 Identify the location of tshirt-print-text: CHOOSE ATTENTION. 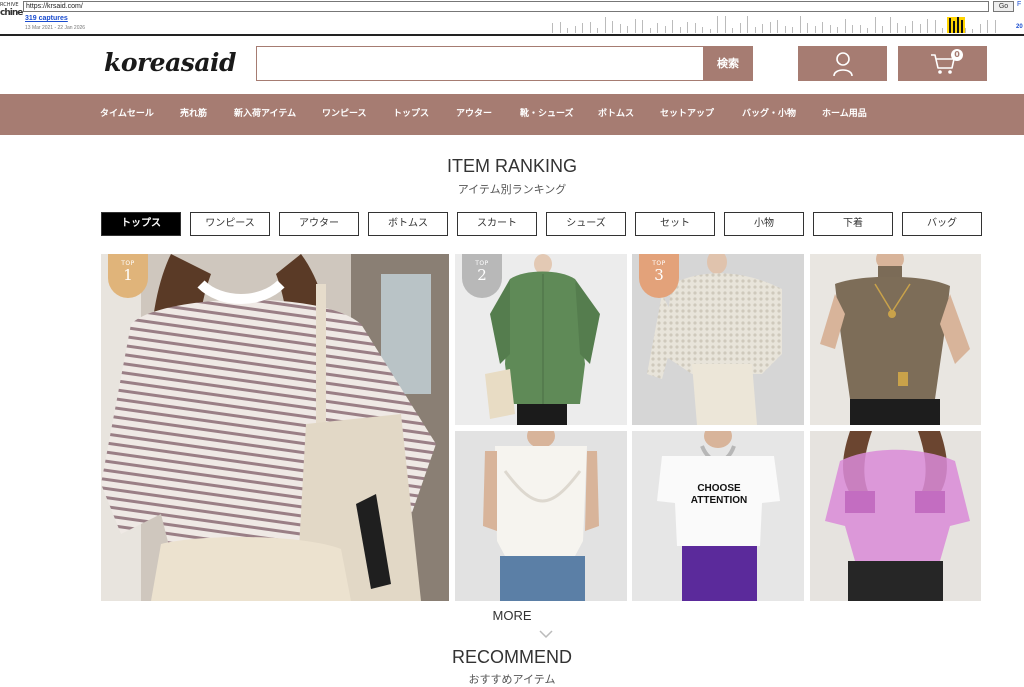
(719, 494).